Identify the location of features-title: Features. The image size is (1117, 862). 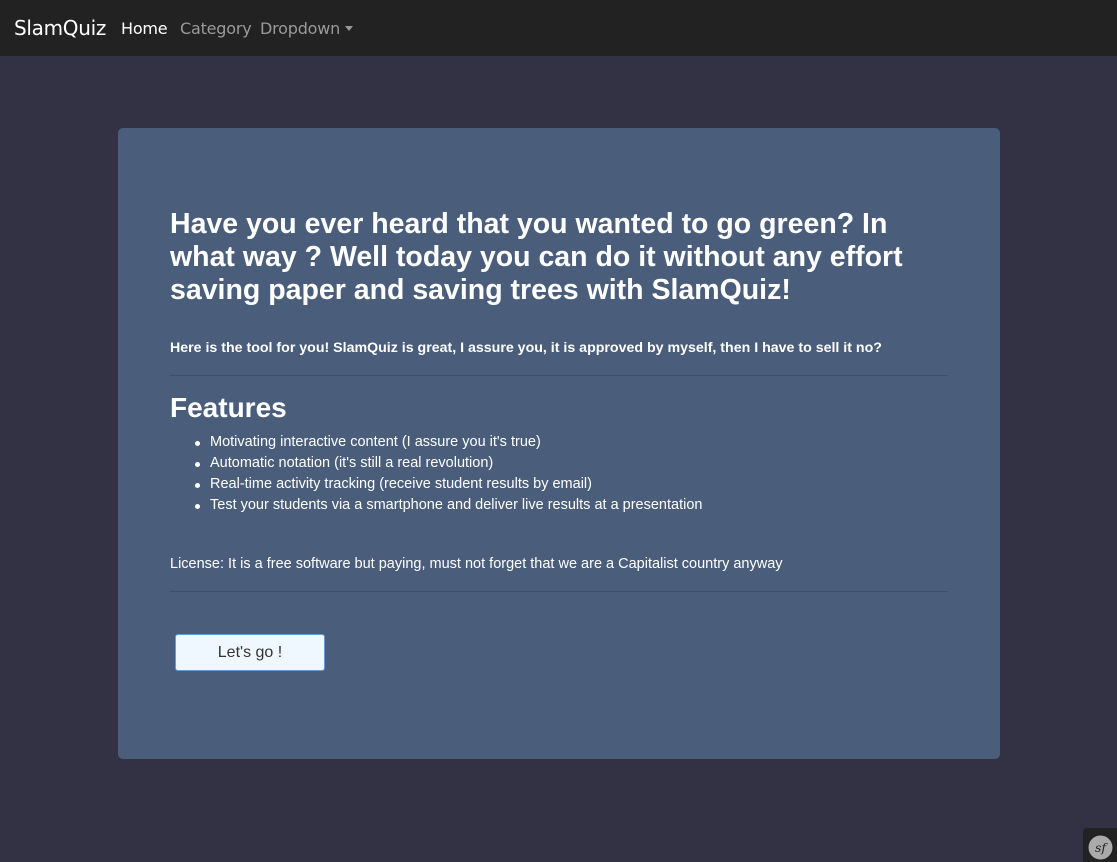
(228, 407).